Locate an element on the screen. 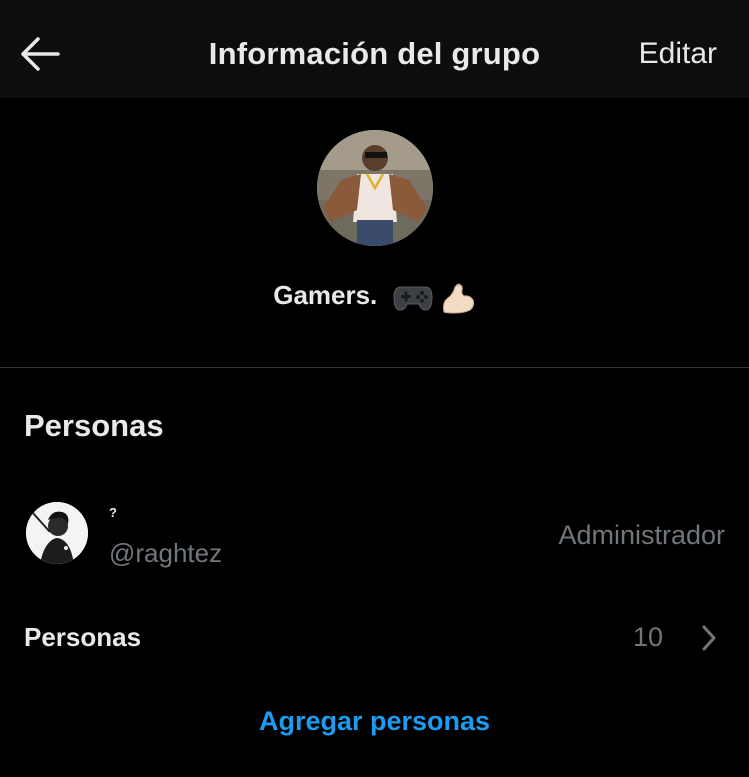  group-avatar-image is located at coordinates (375, 188).